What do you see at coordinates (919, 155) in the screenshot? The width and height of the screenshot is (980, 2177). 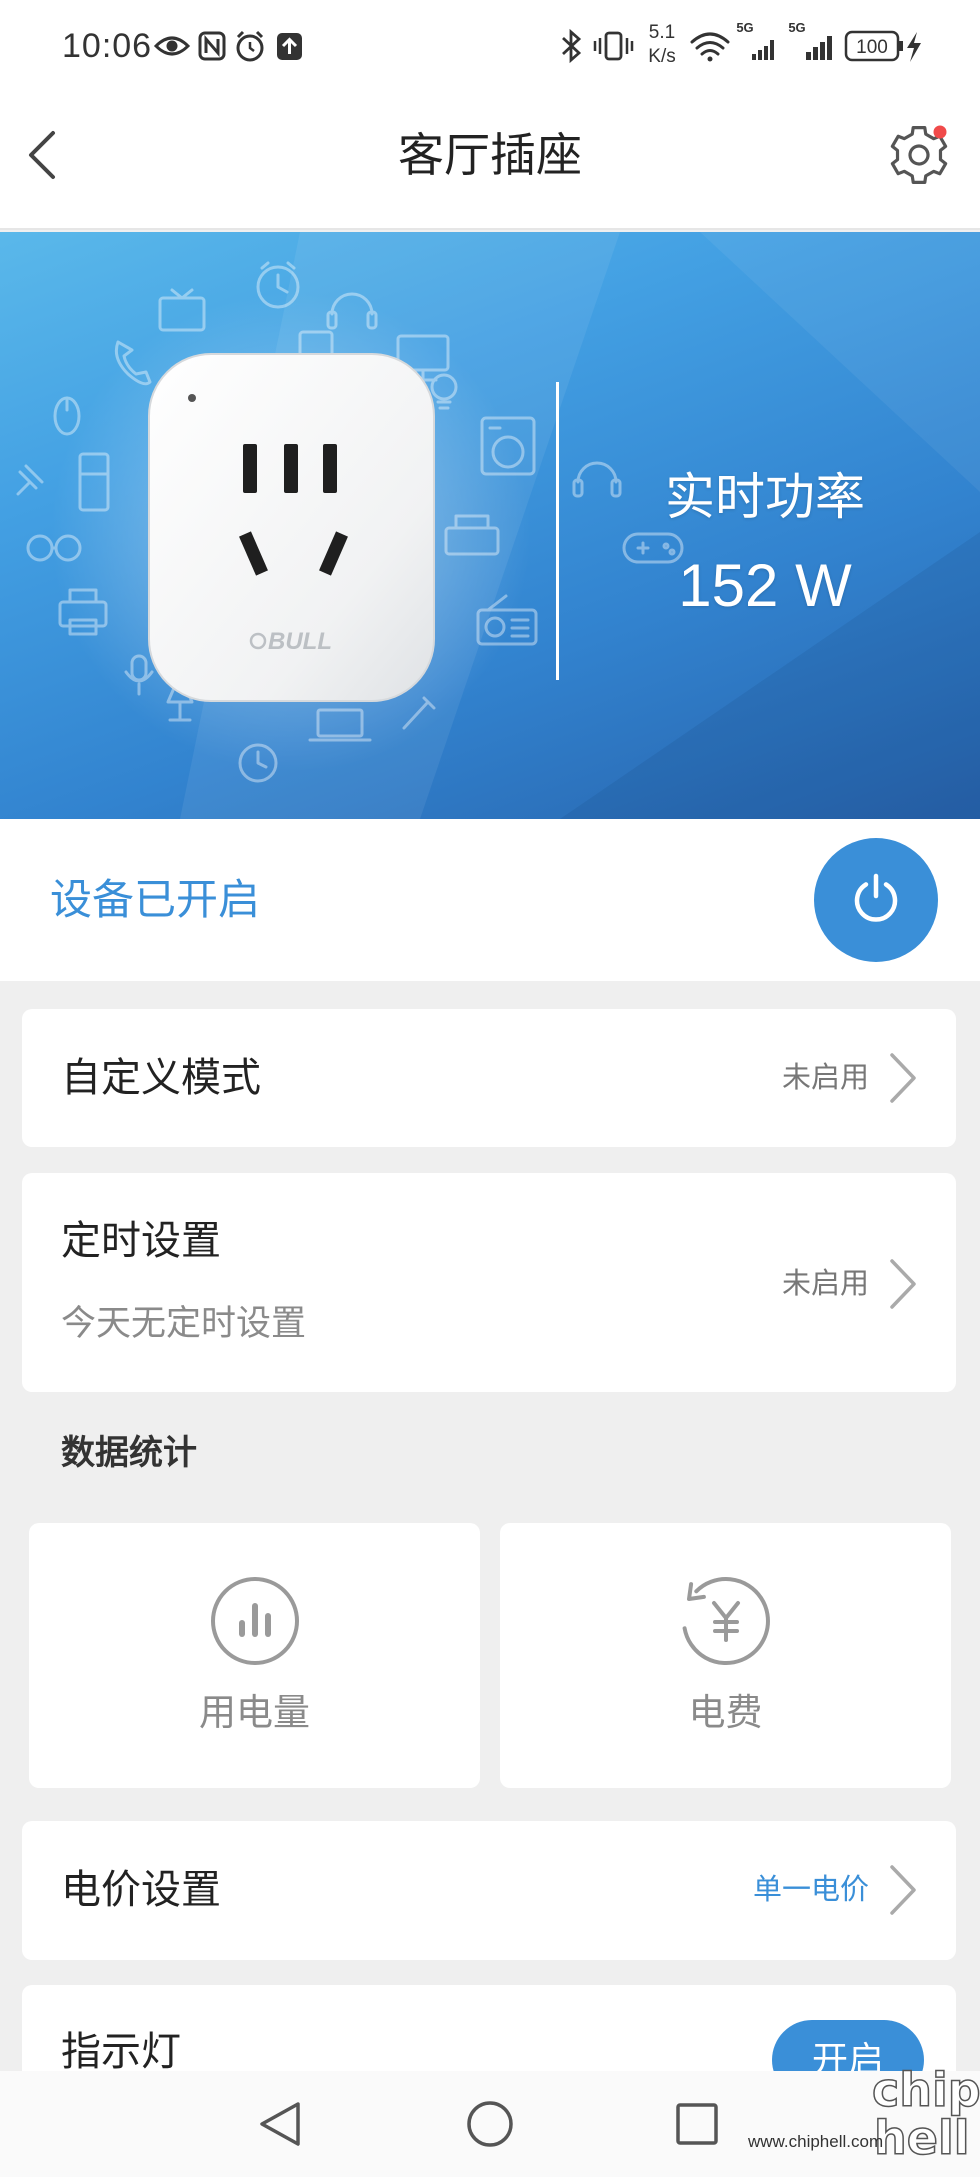 I see `settings-button` at bounding box center [919, 155].